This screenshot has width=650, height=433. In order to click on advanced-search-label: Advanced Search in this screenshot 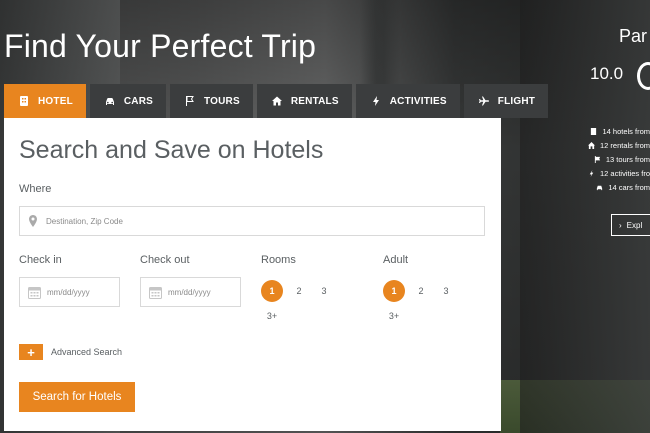, I will do `click(87, 352)`.